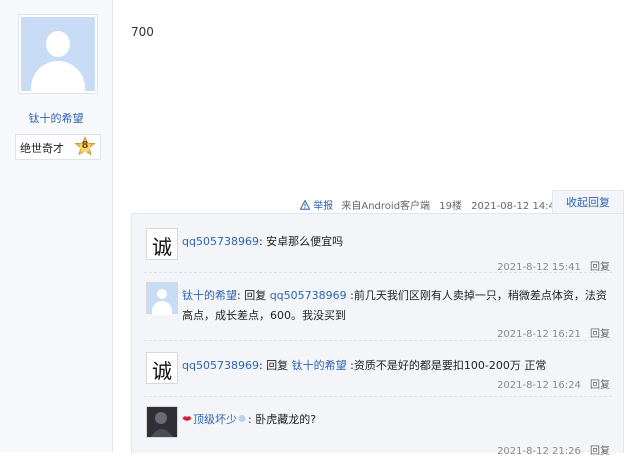 This screenshot has width=640, height=457. Describe the element at coordinates (187, 415) in the screenshot. I see `vip-lips-icon` at that location.